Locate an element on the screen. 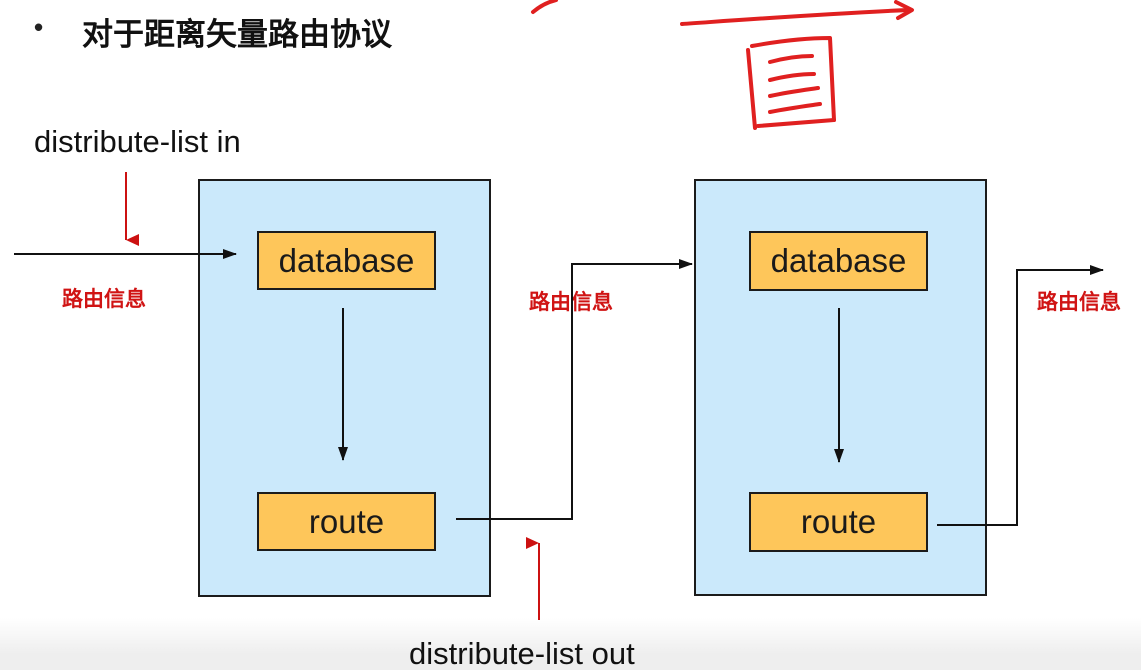 The image size is (1141, 670). distribute-list-in-label: distribute-list in is located at coordinates (137, 141).